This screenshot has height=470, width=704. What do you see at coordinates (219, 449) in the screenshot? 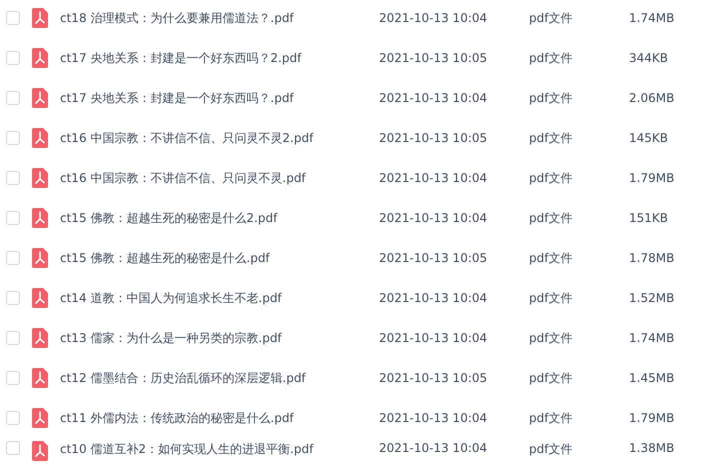
I see `file-name: ct10 儒道互补2：如何实现人生的进退平衡.pdf` at bounding box center [219, 449].